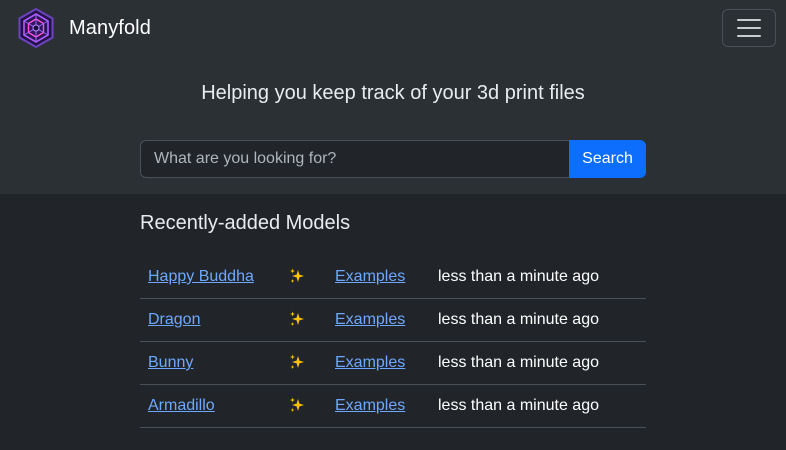  Describe the element at coordinates (170, 362) in the screenshot. I see `model-link: Bunny` at that location.